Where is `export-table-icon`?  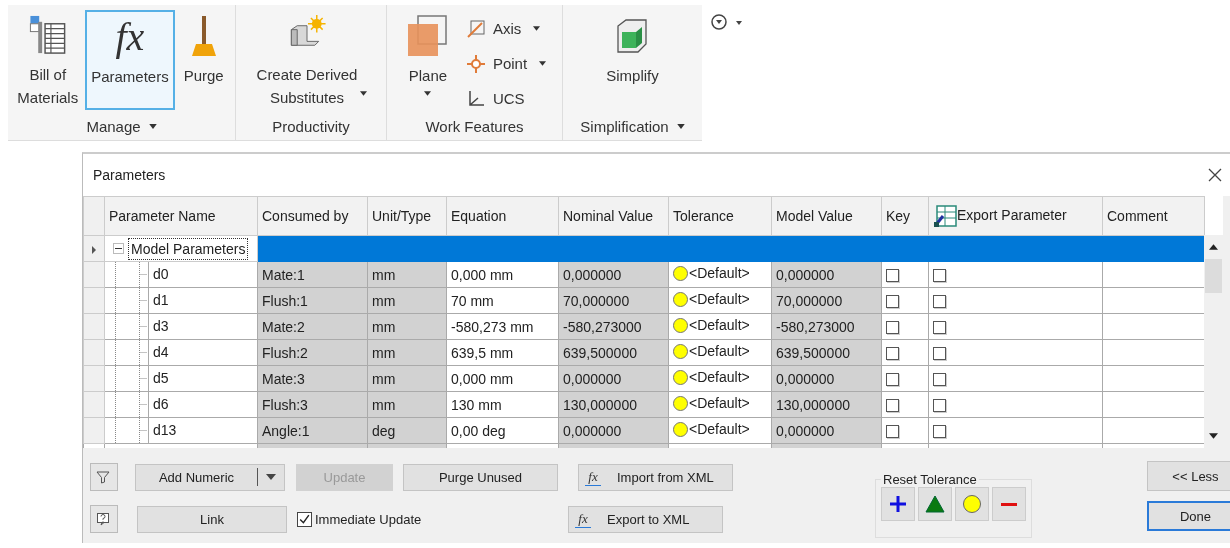 export-table-icon is located at coordinates (945, 216).